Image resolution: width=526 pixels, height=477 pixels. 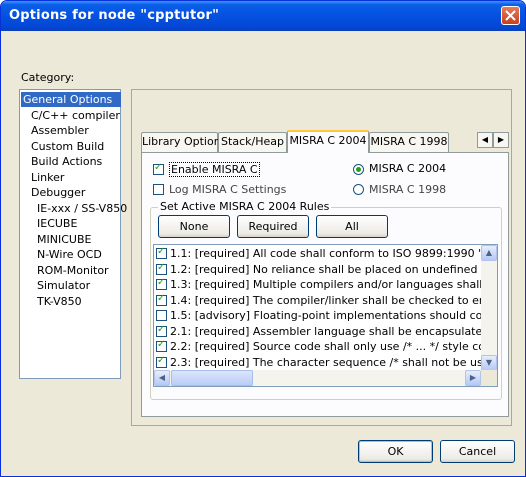 I want to click on enable-misra-label: Enable MISRA C, so click(x=214, y=169).